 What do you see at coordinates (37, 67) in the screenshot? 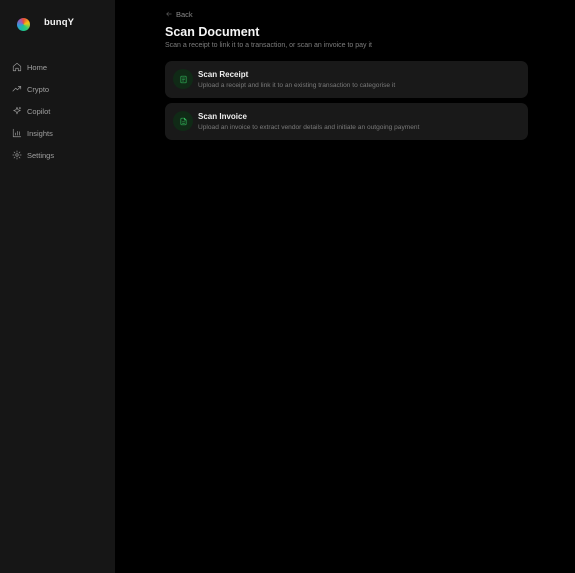
I see `sidebar-item-label: Home` at bounding box center [37, 67].